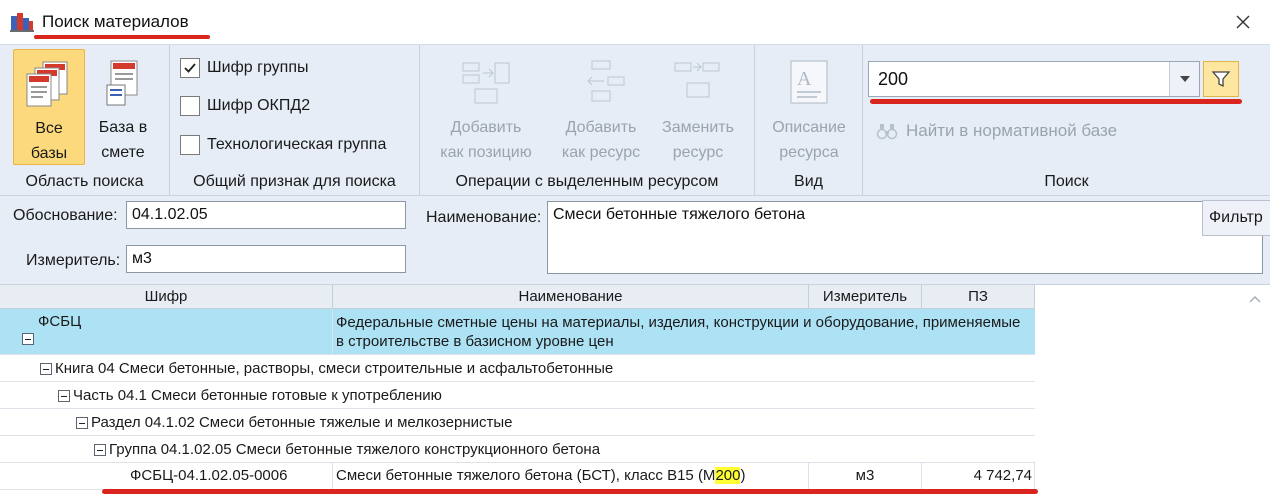 This screenshot has width=1270, height=499. What do you see at coordinates (122, 83) in the screenshot?
I see `base-in-estimate-icon` at bounding box center [122, 83].